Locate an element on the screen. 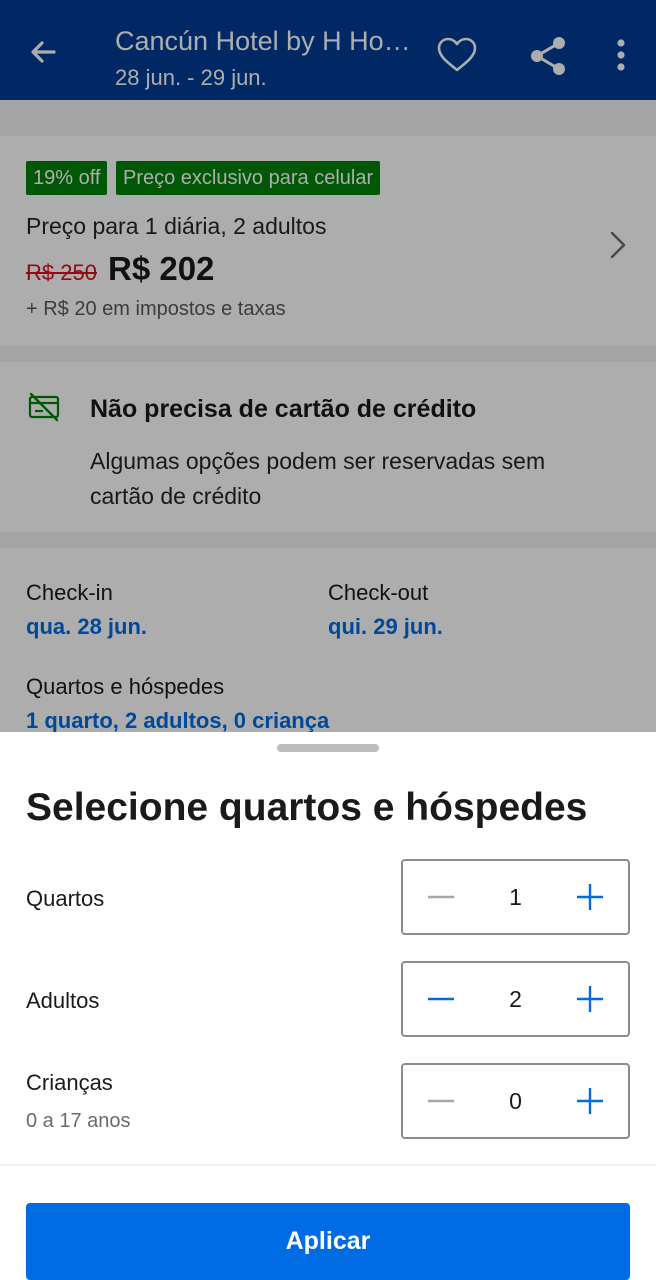 The height and width of the screenshot is (1280, 656). rooms-stepper: 1 is located at coordinates (515, 897).